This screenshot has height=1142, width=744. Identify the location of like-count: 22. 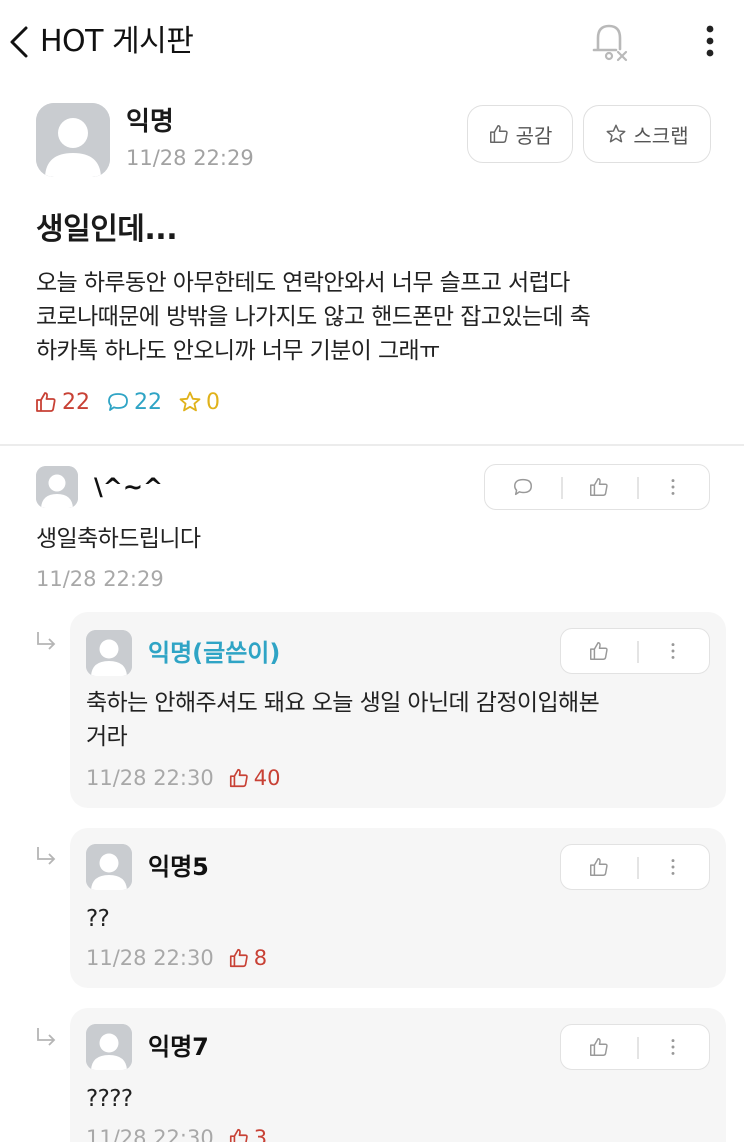
(62, 402).